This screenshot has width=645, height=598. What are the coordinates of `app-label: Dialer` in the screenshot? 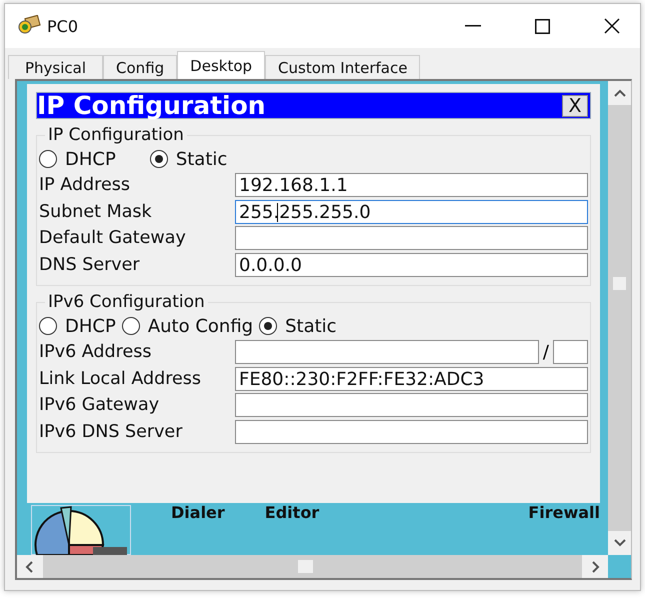 It's located at (198, 512).